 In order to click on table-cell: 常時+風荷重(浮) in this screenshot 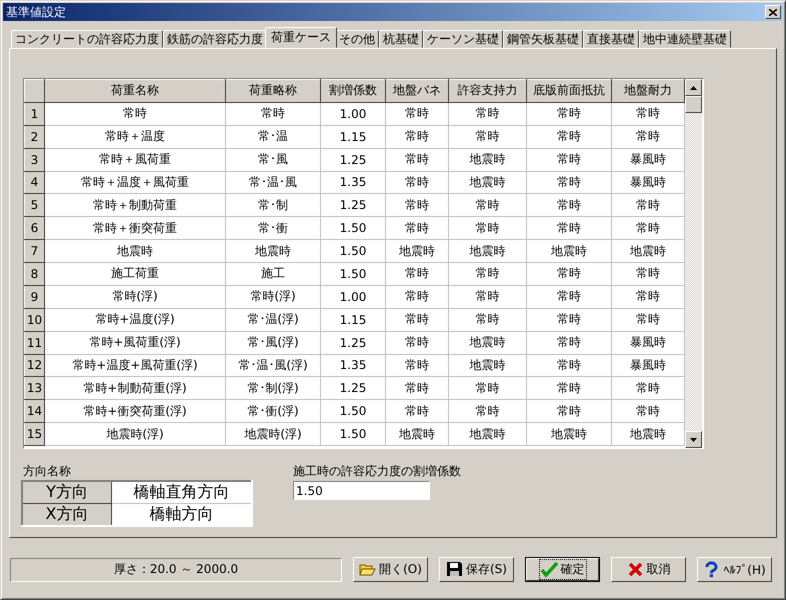, I will do `click(135, 342)`.